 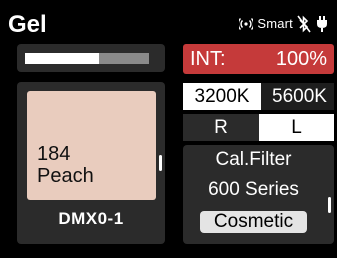 I want to click on level-bar-track, so click(x=87, y=58).